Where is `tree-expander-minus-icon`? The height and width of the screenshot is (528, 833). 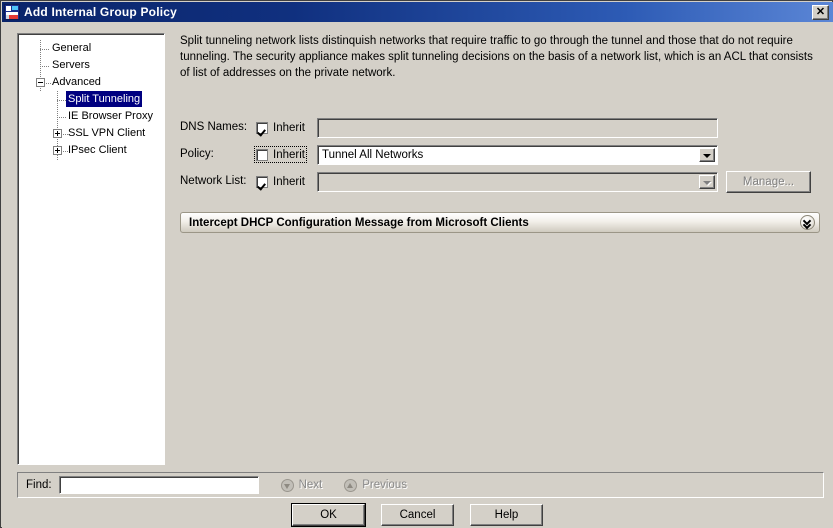
tree-expander-minus-icon is located at coordinates (40, 82).